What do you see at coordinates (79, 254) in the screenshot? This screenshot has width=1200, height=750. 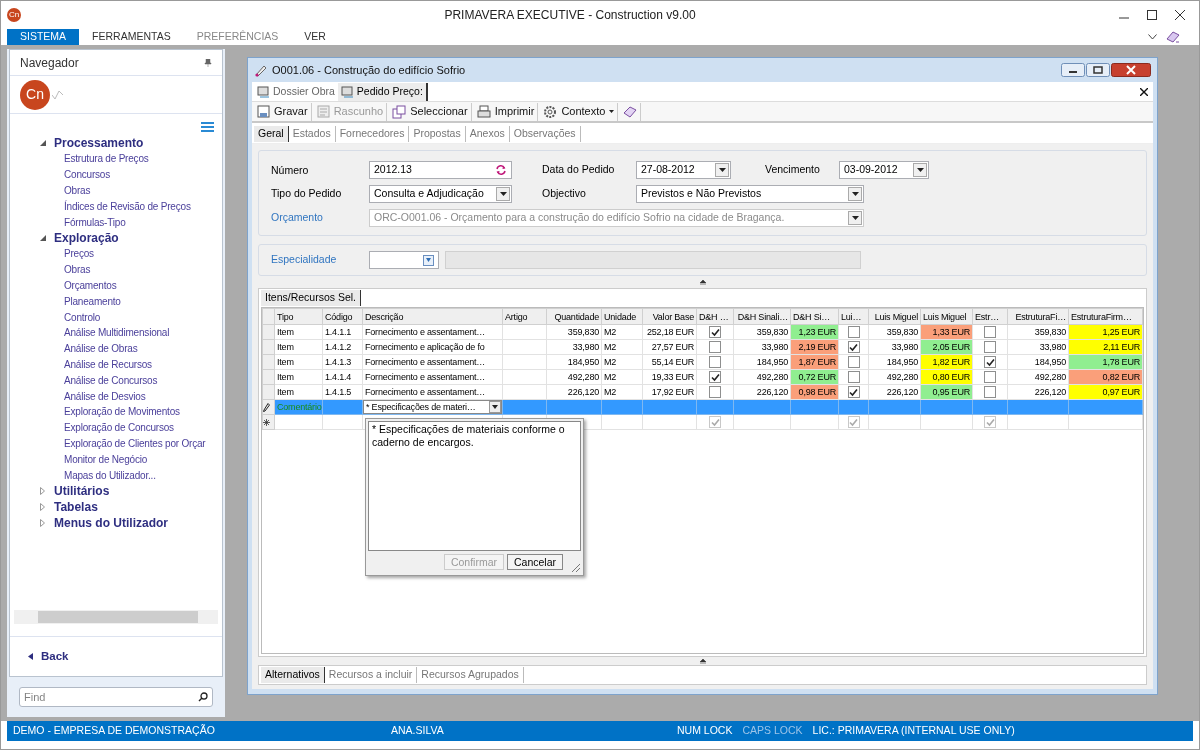 I see `nav-item: Preços` at bounding box center [79, 254].